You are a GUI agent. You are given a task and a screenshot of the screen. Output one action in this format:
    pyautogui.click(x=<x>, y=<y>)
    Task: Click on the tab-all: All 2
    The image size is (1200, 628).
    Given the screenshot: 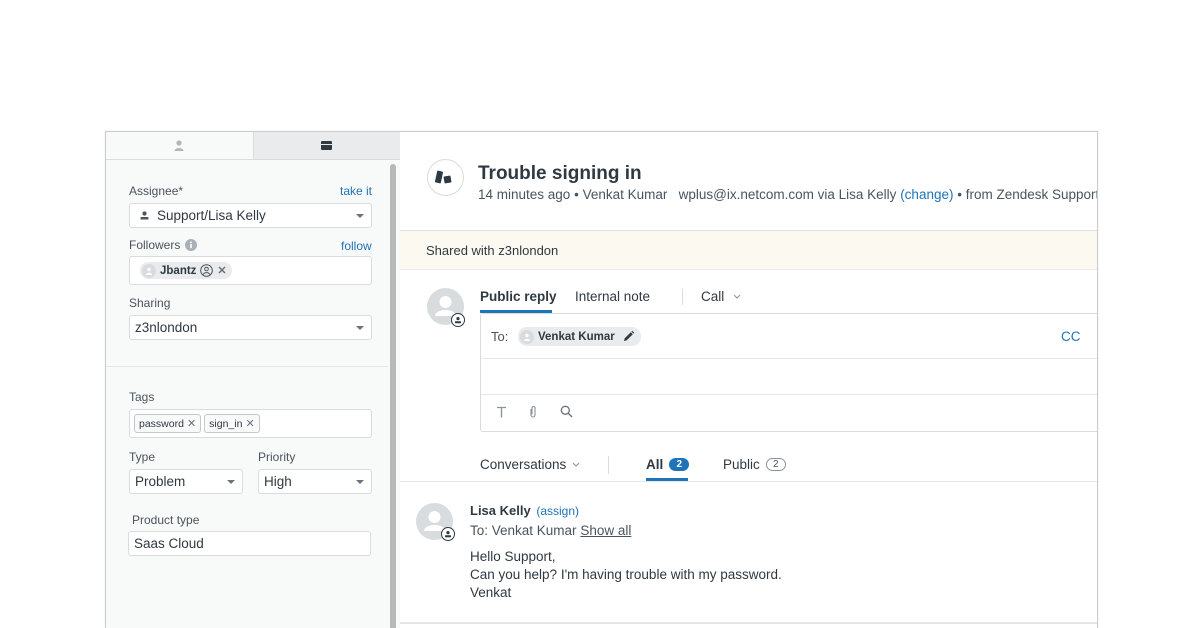 What is the action you would take?
    pyautogui.click(x=668, y=464)
    